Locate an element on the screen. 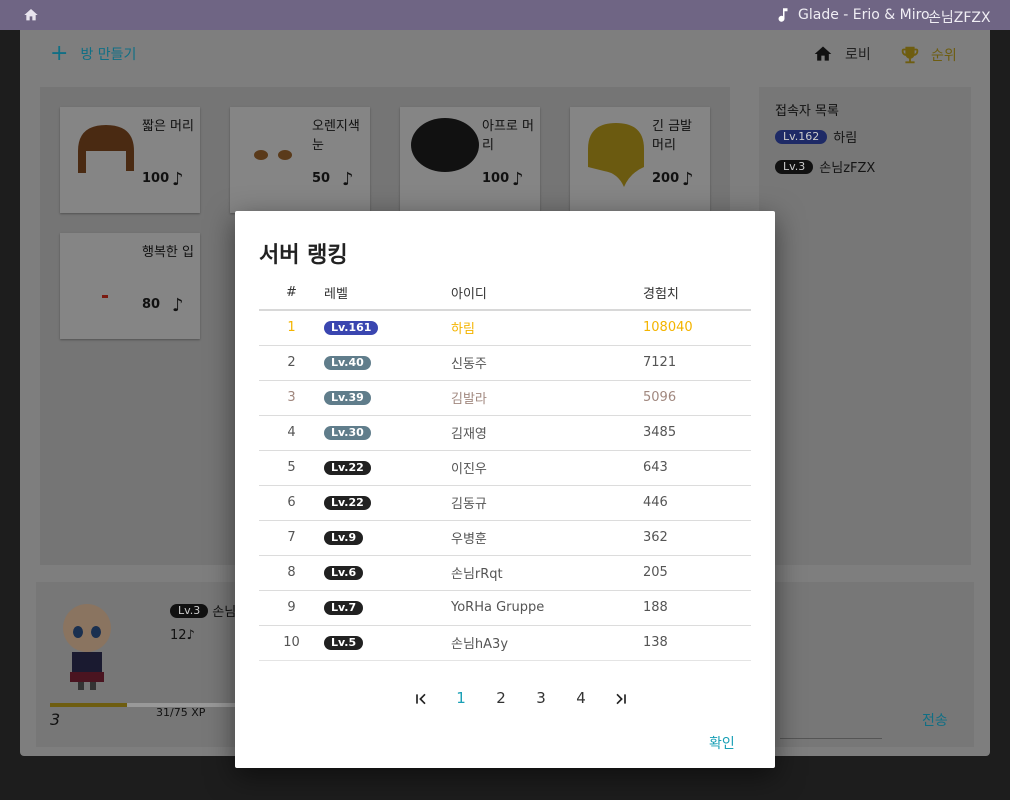 The width and height of the screenshot is (1010, 800). level-badge: Lv.40 is located at coordinates (347, 363).